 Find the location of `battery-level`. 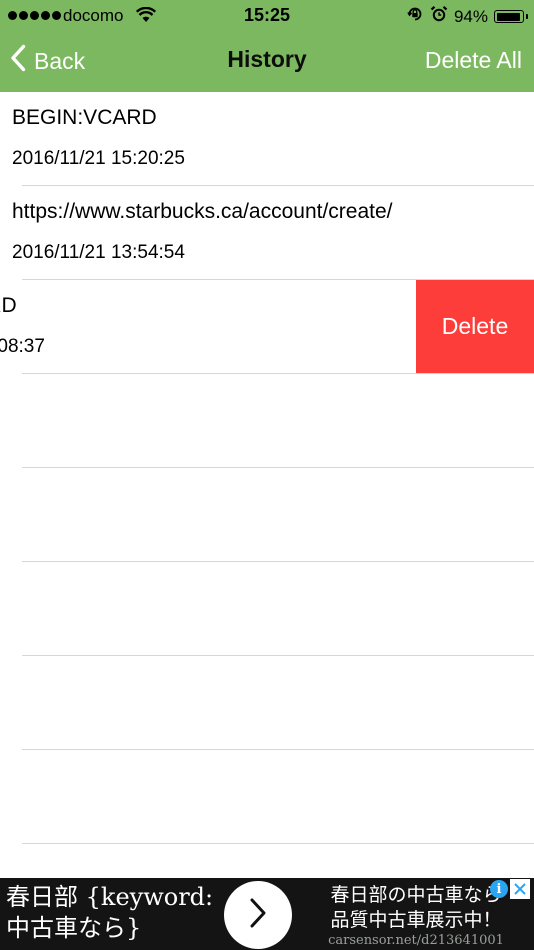

battery-level is located at coordinates (508, 16).